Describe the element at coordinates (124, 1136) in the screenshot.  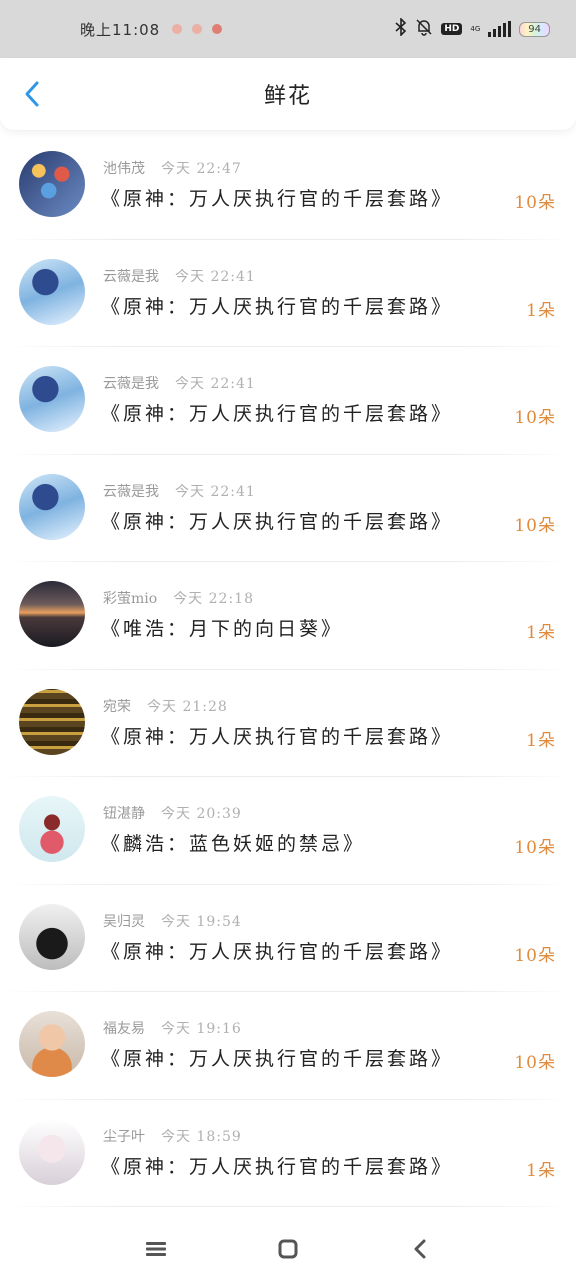
I see `user-name: 尘子叶` at that location.